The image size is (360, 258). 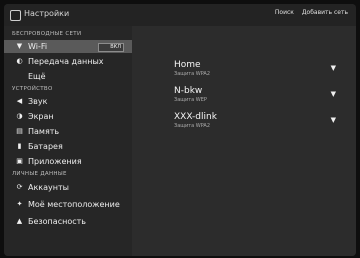 What do you see at coordinates (68, 101) in the screenshot?
I see `sidebar-item-sound: ◀ Звук` at bounding box center [68, 101].